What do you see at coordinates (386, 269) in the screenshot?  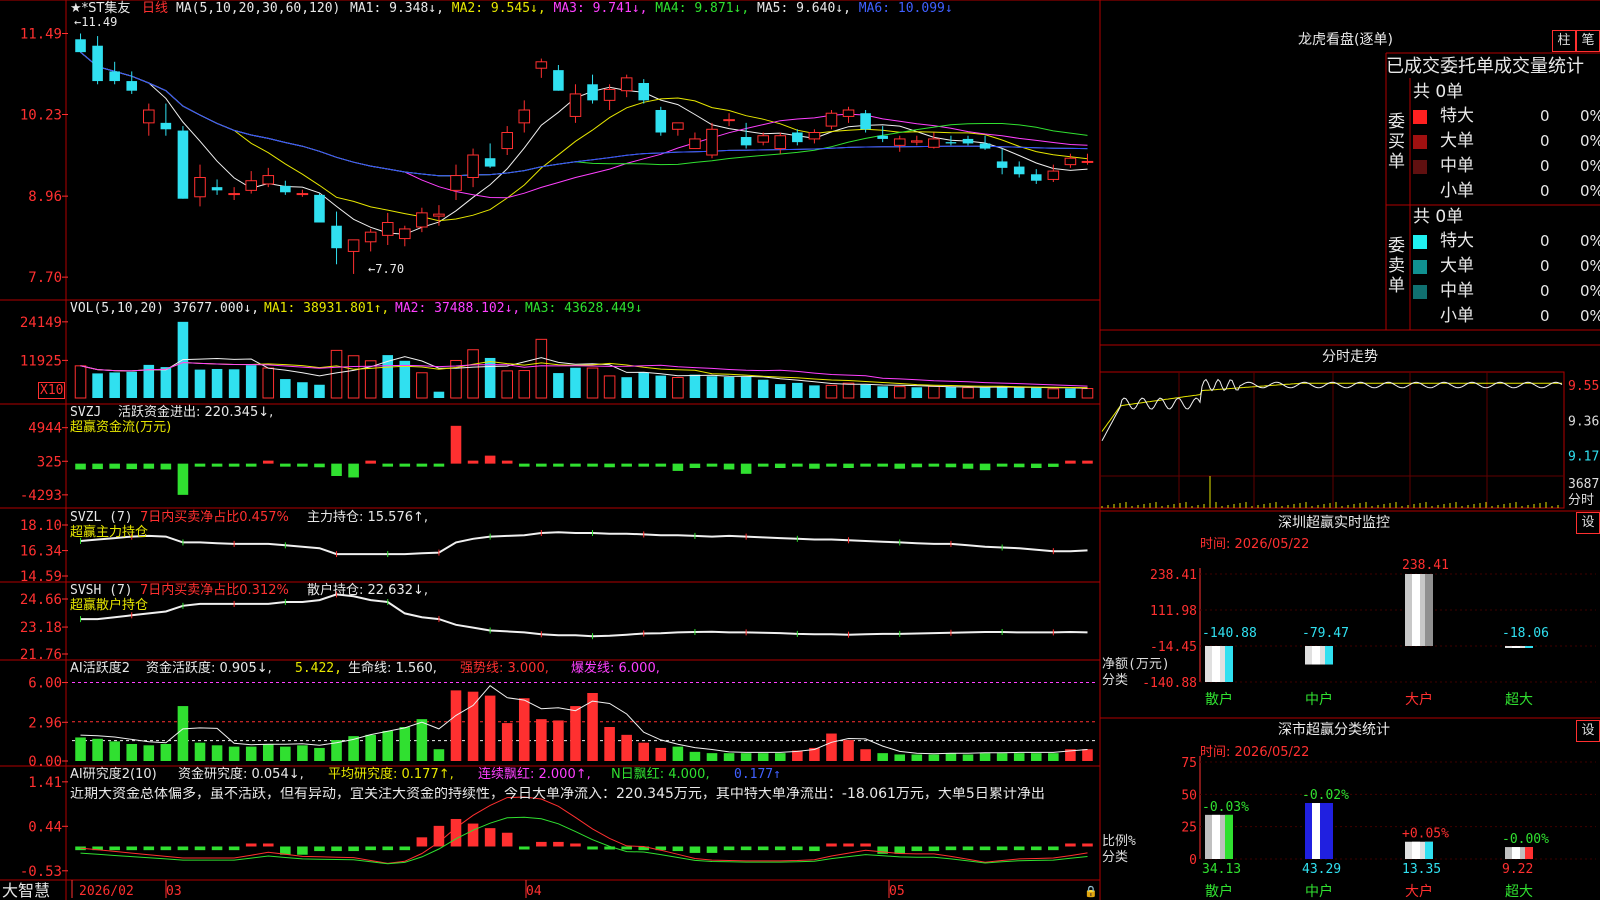 I see `low-marker: ←7.70` at bounding box center [386, 269].